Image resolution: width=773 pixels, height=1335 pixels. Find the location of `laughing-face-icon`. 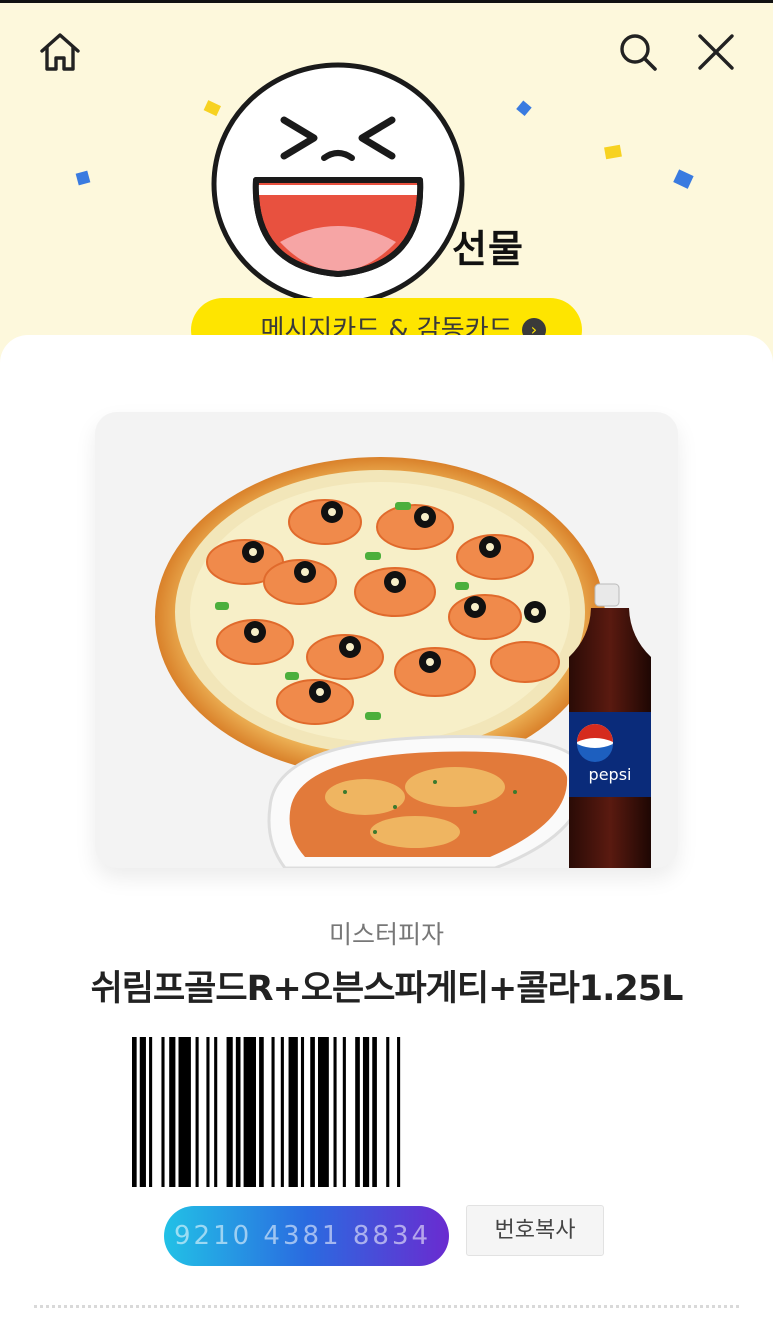

laughing-face-icon is located at coordinates (338, 184).